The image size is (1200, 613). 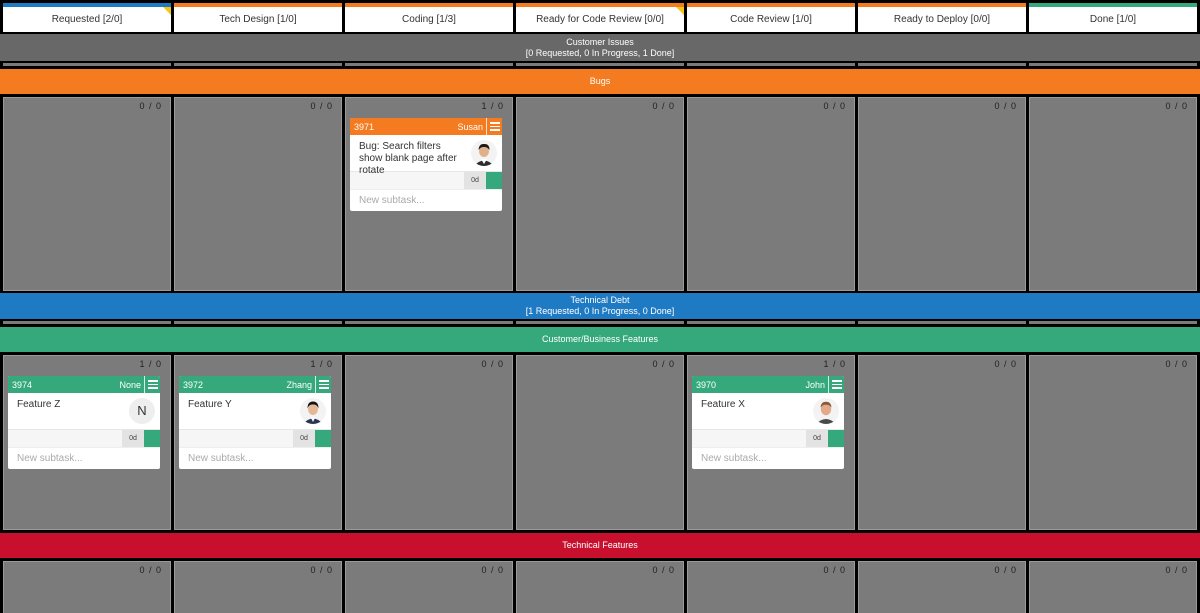 I want to click on card-owner: None, so click(x=130, y=385).